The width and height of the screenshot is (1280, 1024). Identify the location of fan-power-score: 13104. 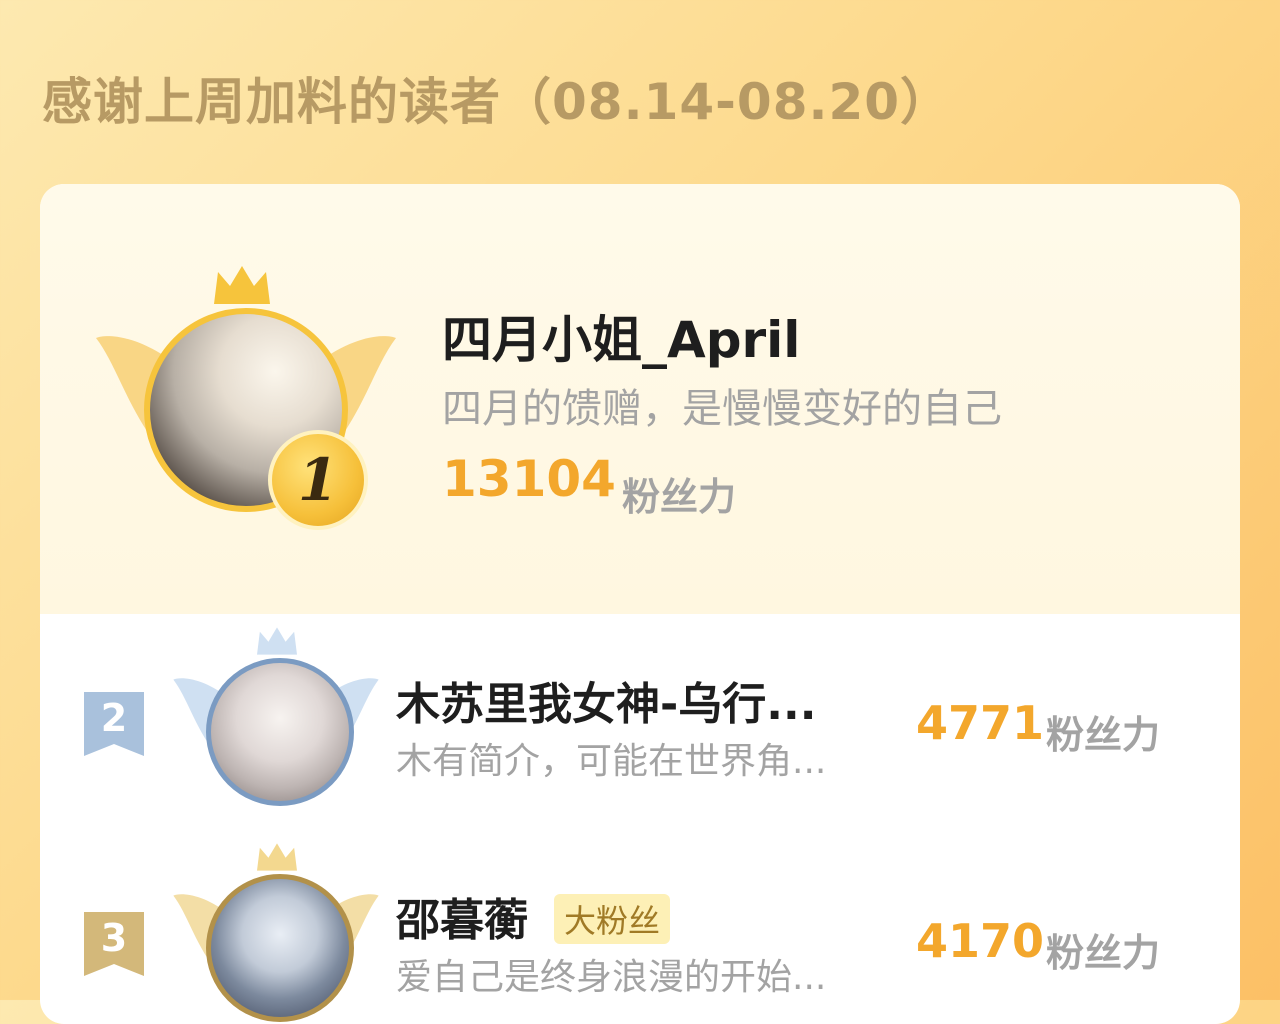
(529, 479).